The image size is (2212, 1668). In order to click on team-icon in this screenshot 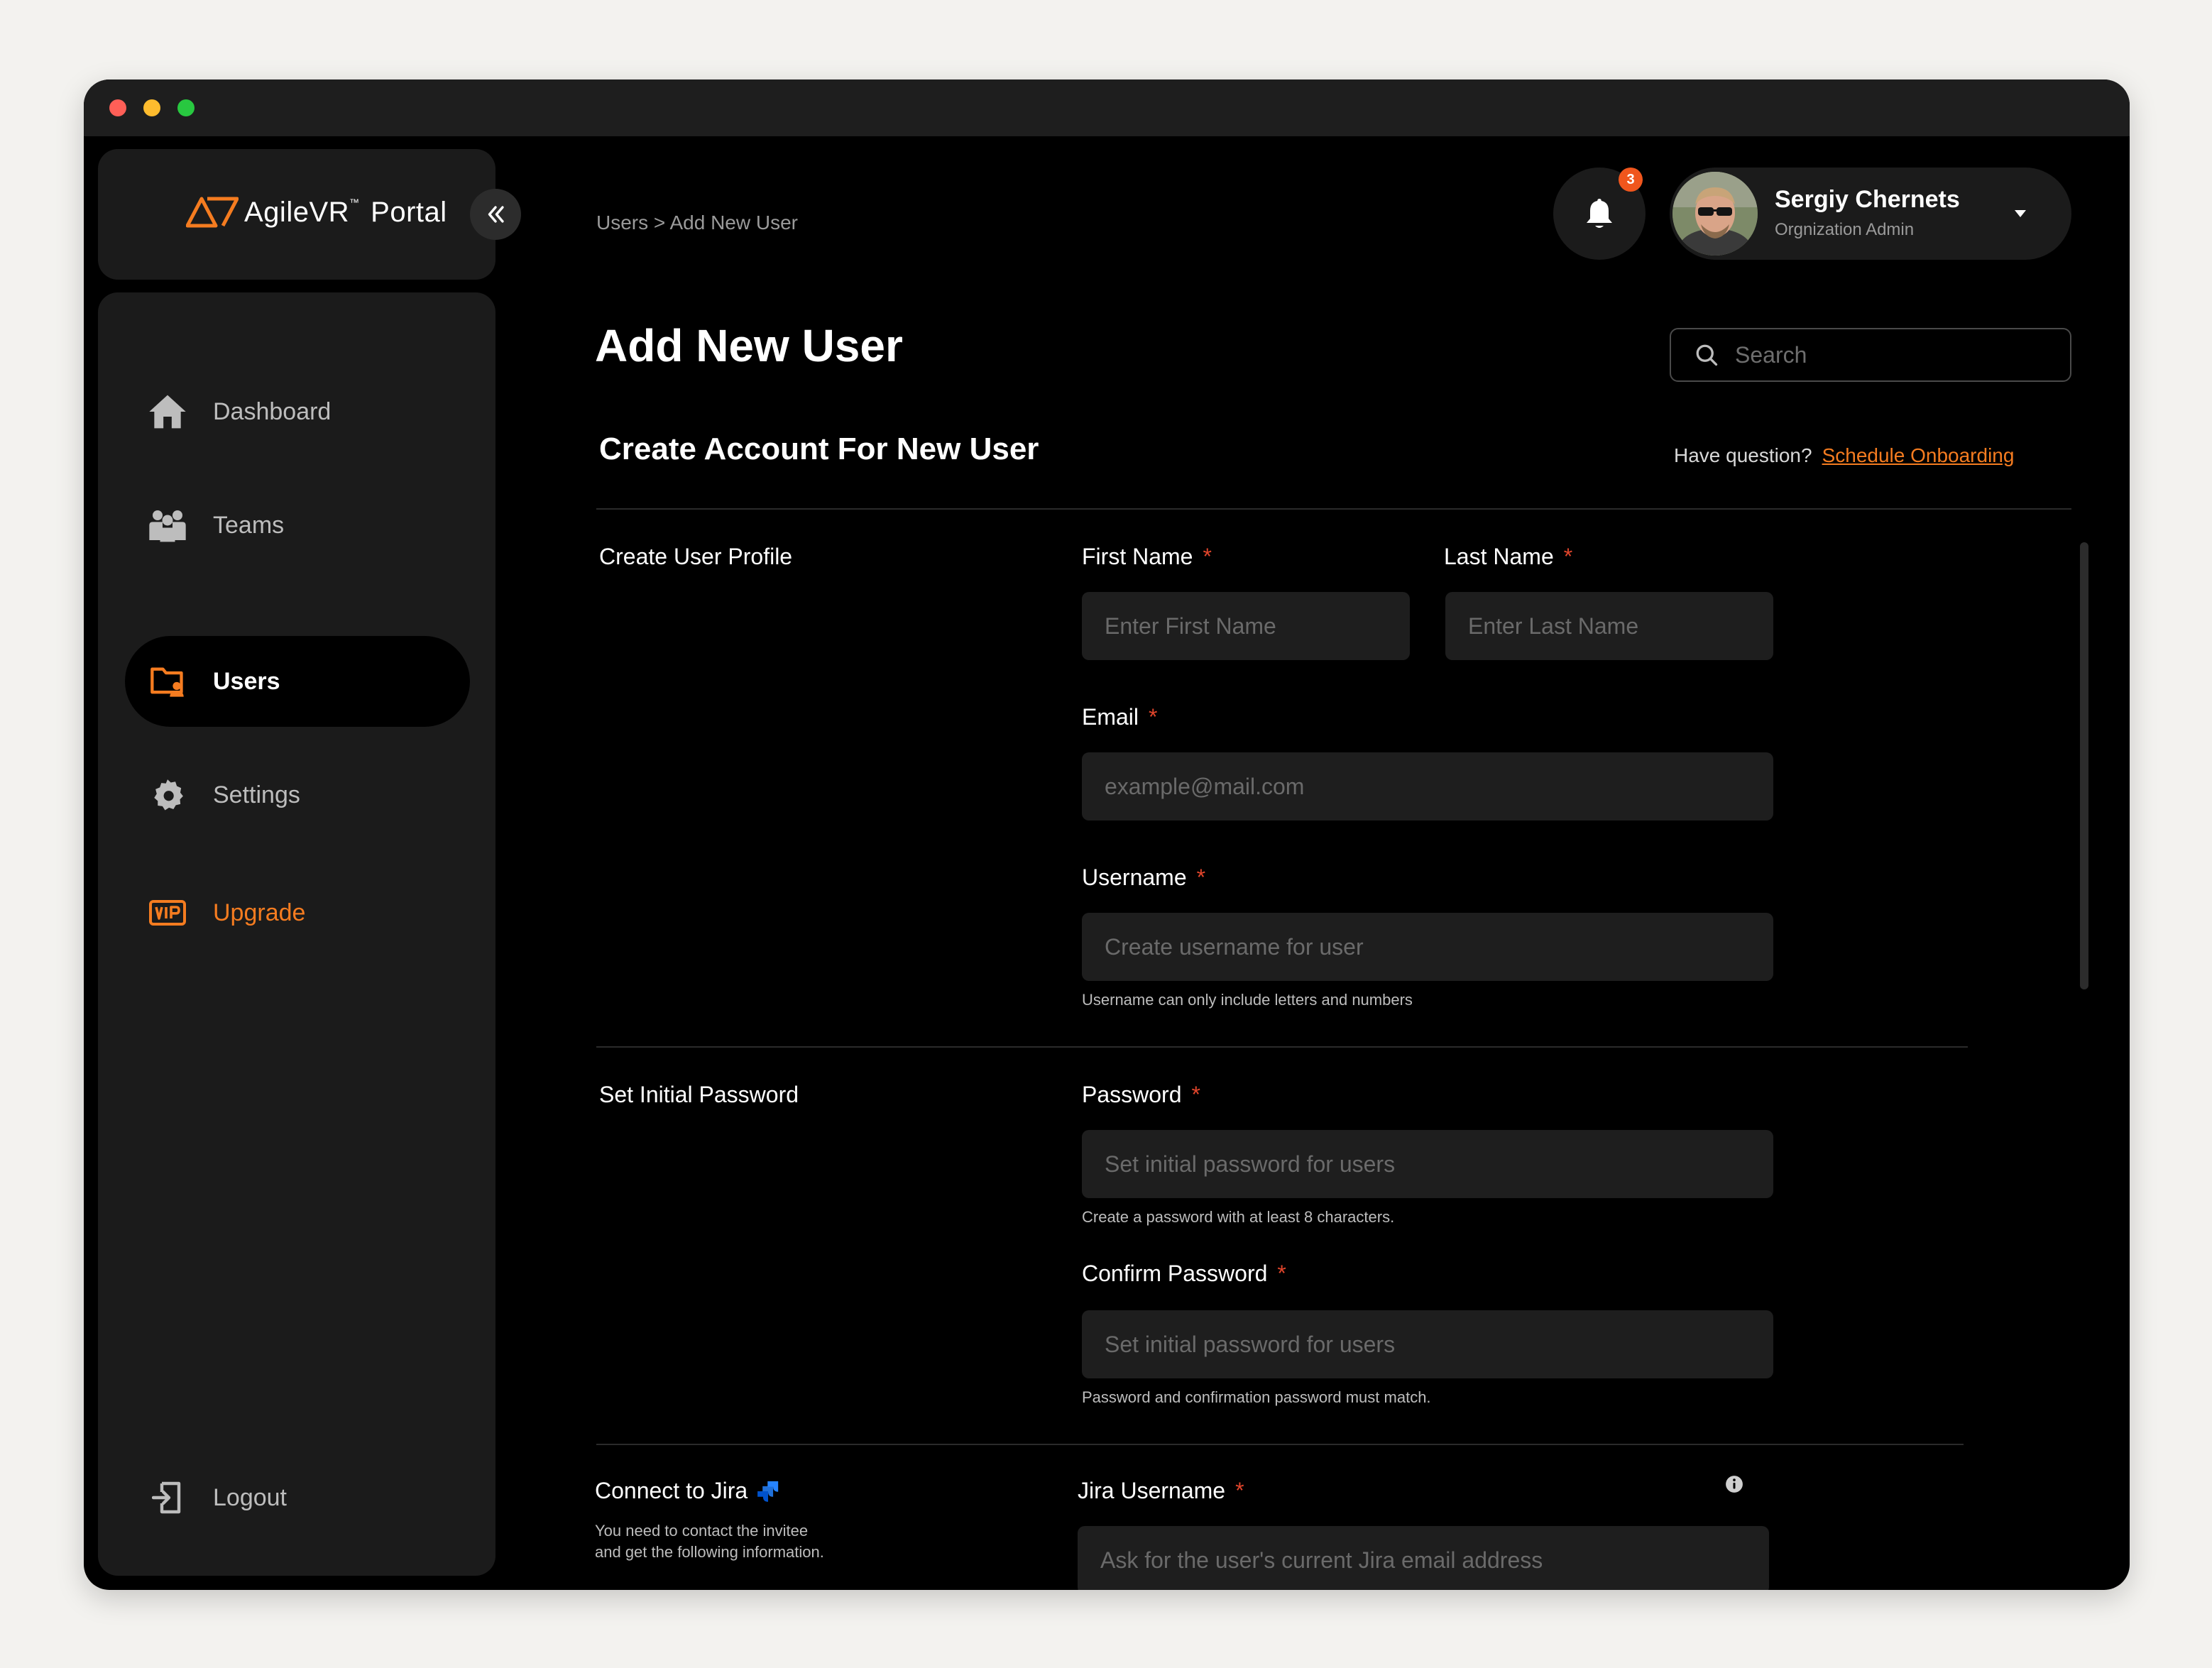, I will do `click(167, 525)`.